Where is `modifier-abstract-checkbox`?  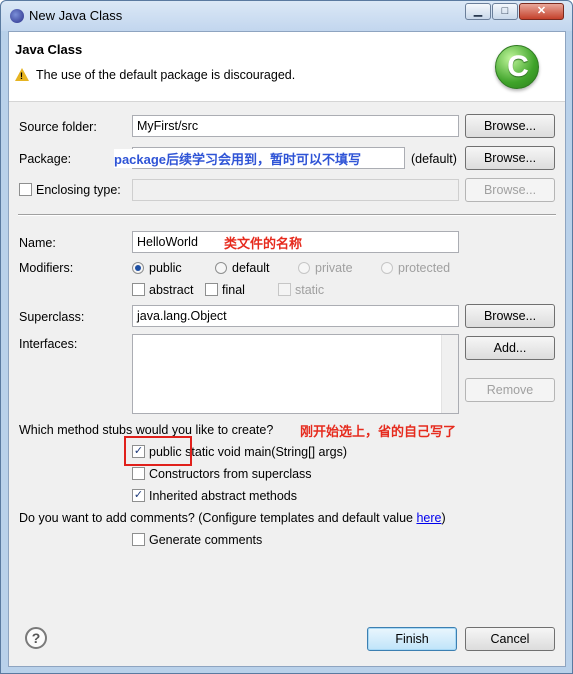
modifier-abstract-checkbox is located at coordinates (138, 289).